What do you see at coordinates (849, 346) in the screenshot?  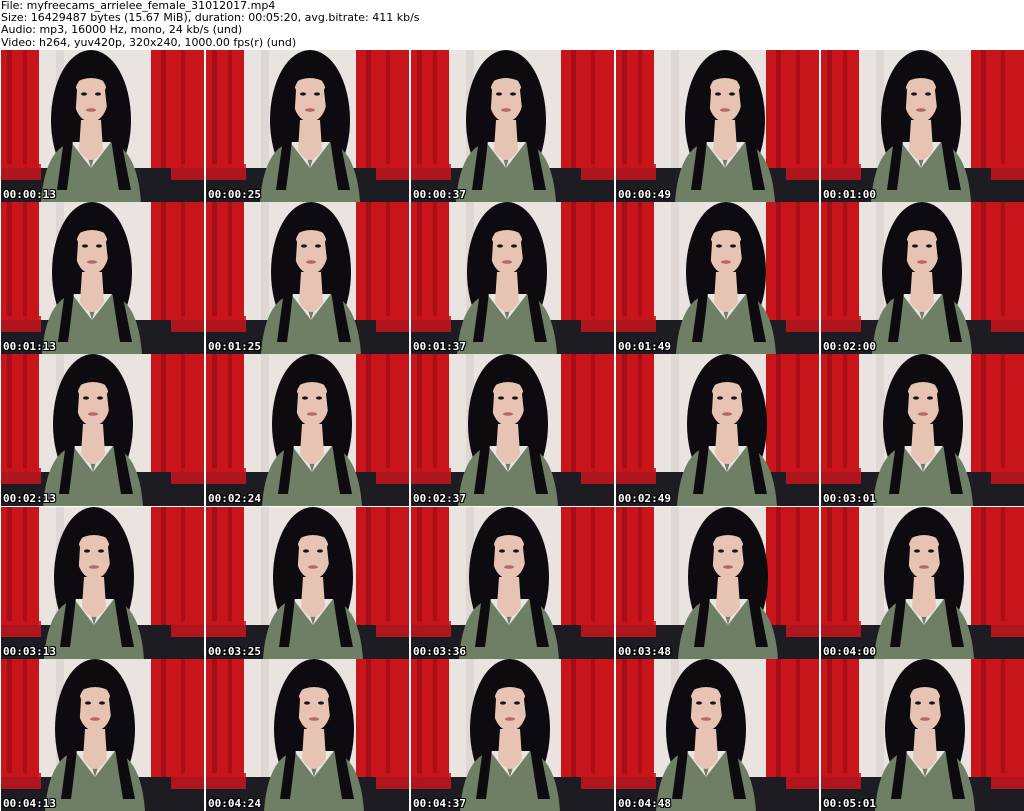 I see `frame-timestamp: 00:02:00` at bounding box center [849, 346].